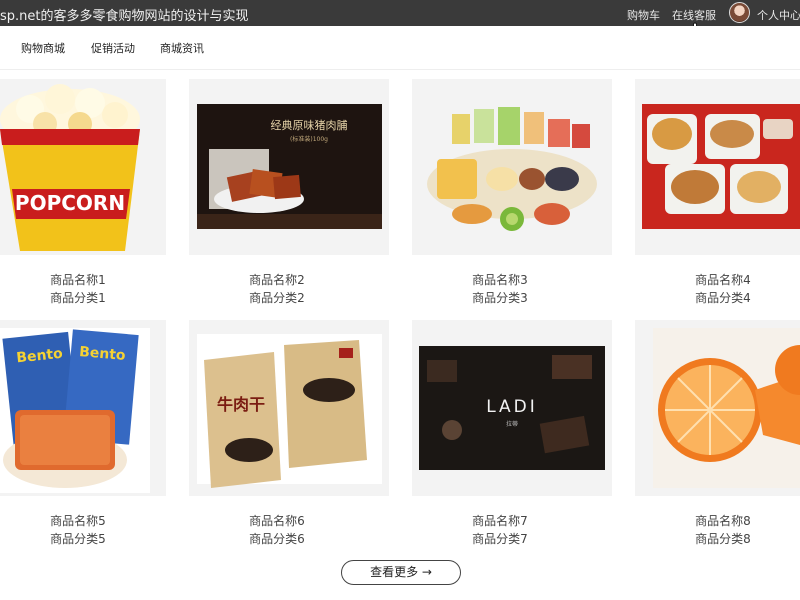  What do you see at coordinates (717, 520) in the screenshot?
I see `product-name: 商品名称8` at bounding box center [717, 520].